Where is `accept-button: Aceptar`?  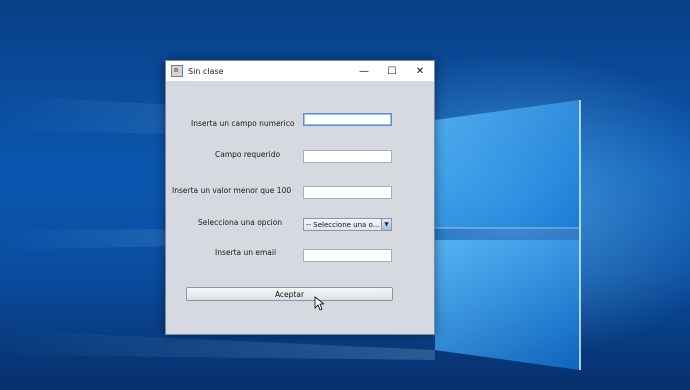 accept-button: Aceptar is located at coordinates (289, 294).